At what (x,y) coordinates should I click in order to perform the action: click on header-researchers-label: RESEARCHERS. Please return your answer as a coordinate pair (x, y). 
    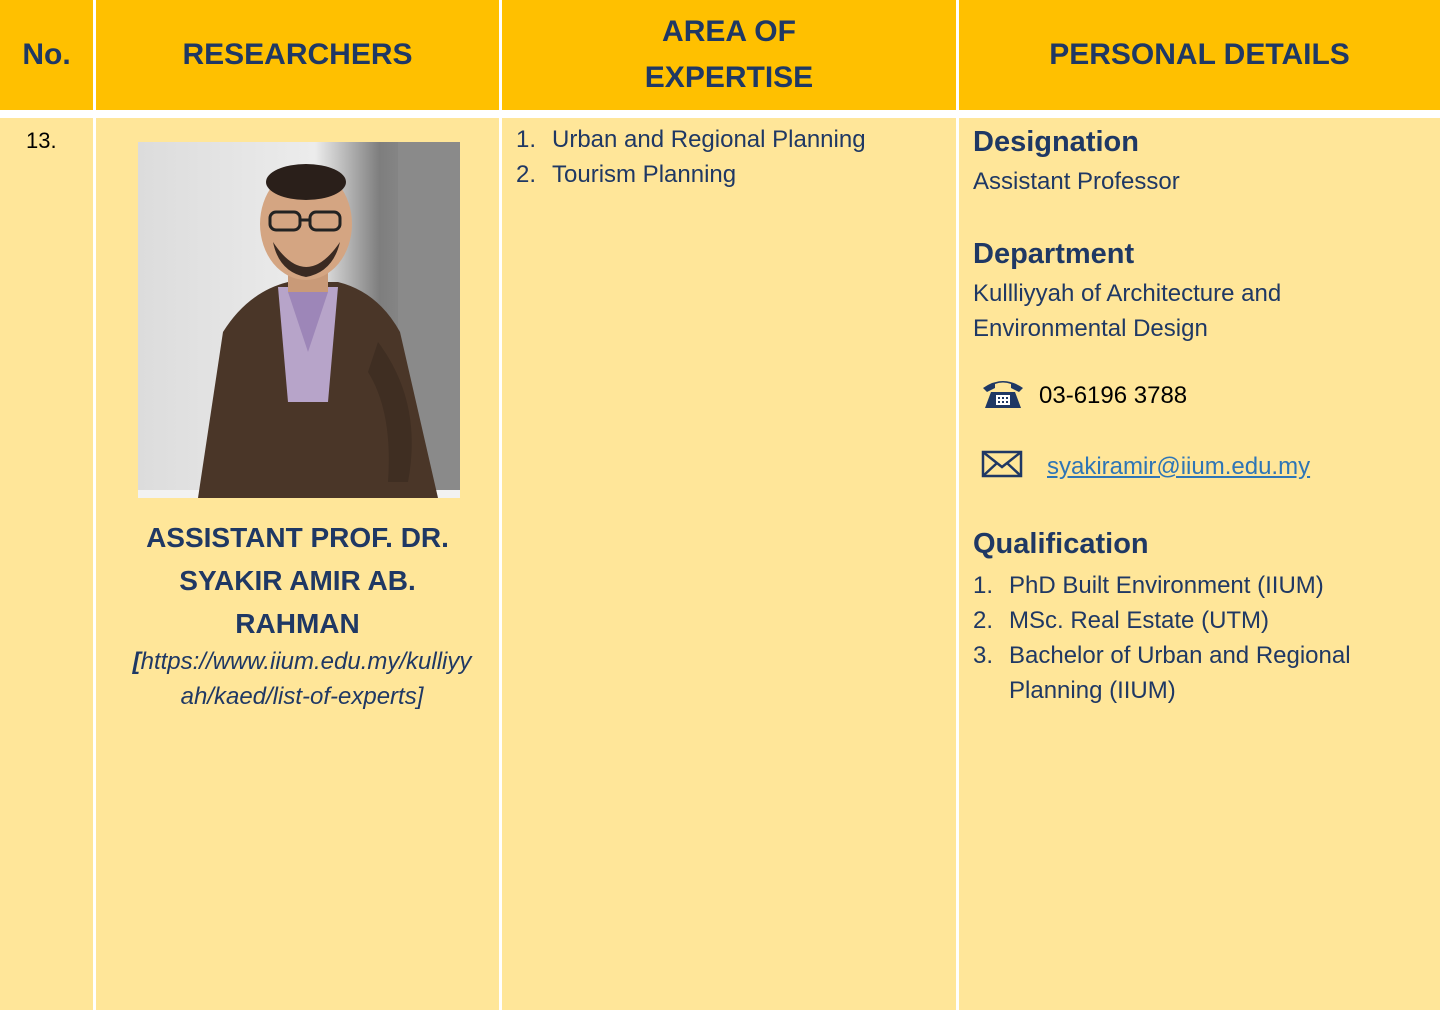
    Looking at the image, I should click on (297, 54).